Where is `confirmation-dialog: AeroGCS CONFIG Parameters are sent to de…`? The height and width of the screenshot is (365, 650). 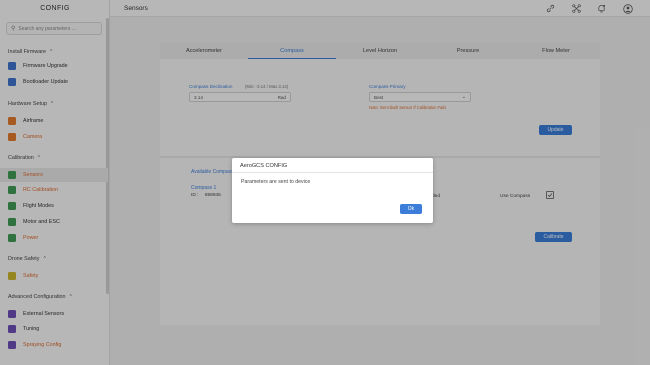
confirmation-dialog: AeroGCS CONFIG Parameters are sent to de… is located at coordinates (332, 190).